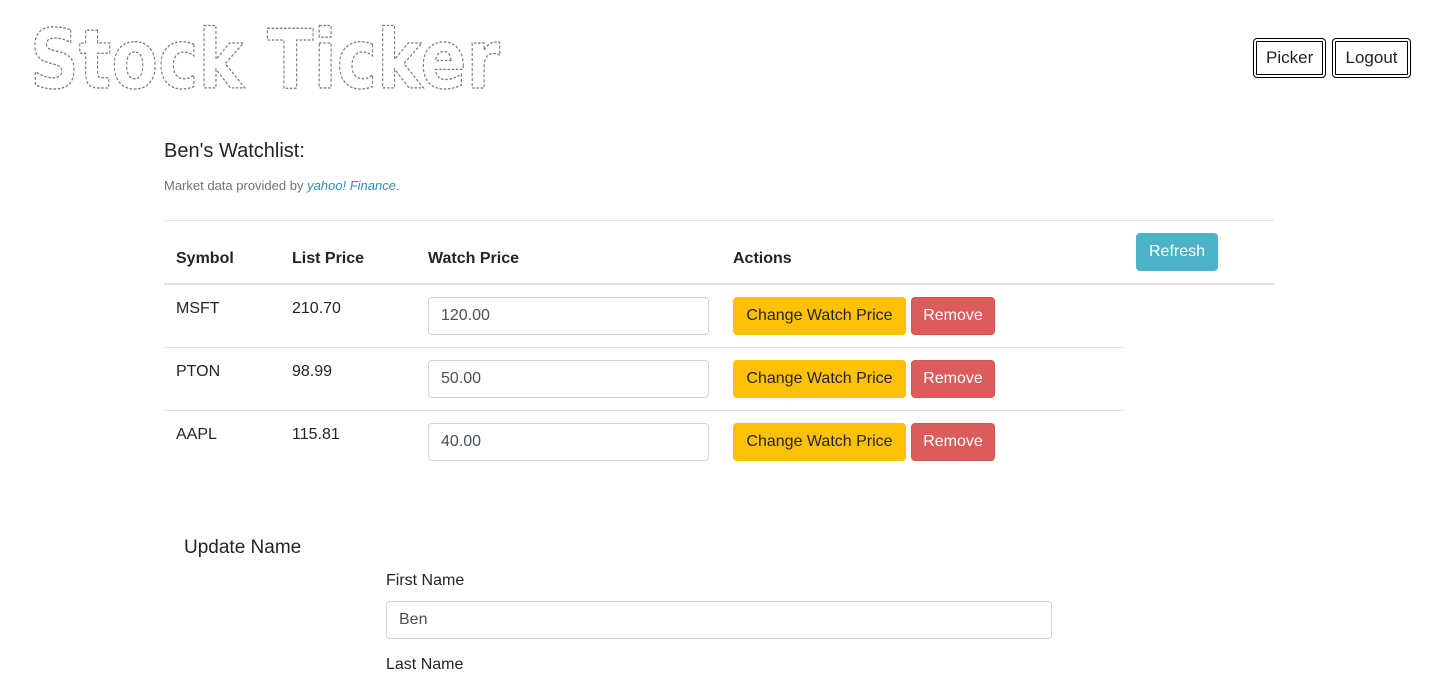 Image resolution: width=1430 pixels, height=674 pixels. Describe the element at coordinates (1371, 58) in the screenshot. I see `logout-button: Logout` at that location.